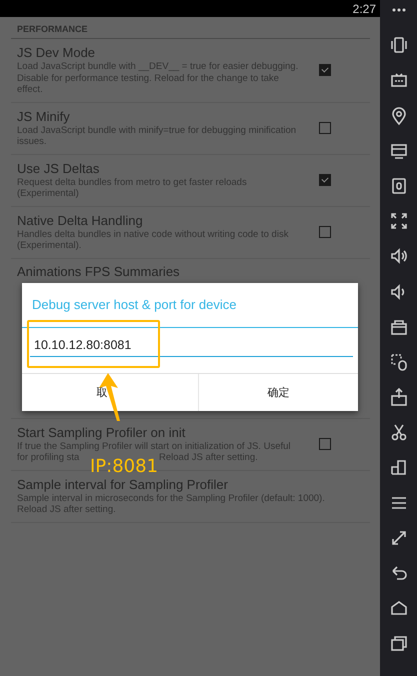 The image size is (417, 676). What do you see at coordinates (99, 272) in the screenshot?
I see `setting-title: Animations FPS Summaries` at bounding box center [99, 272].